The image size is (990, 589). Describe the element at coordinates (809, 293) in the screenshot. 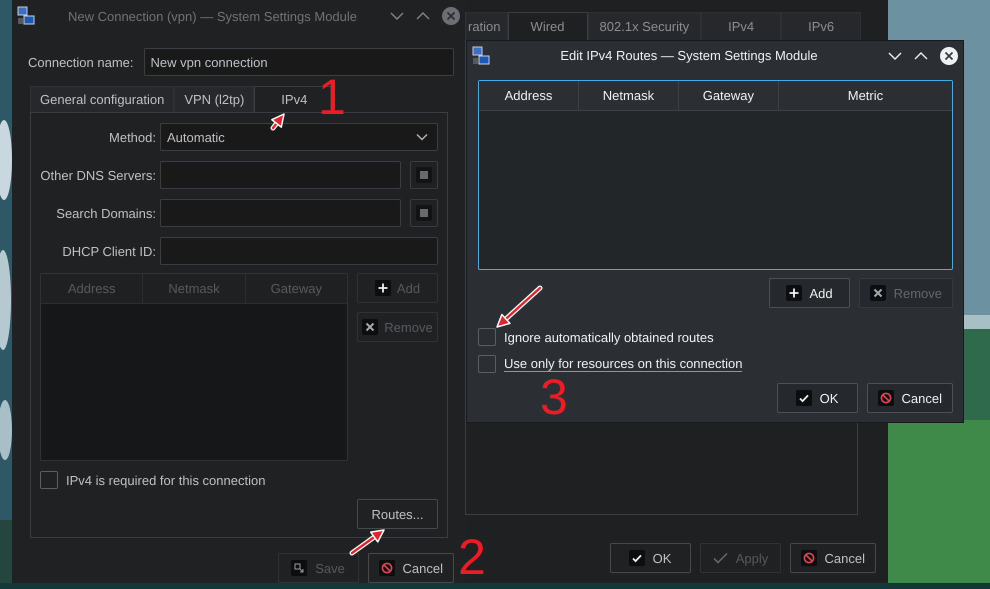

I see `add-button: Add` at that location.